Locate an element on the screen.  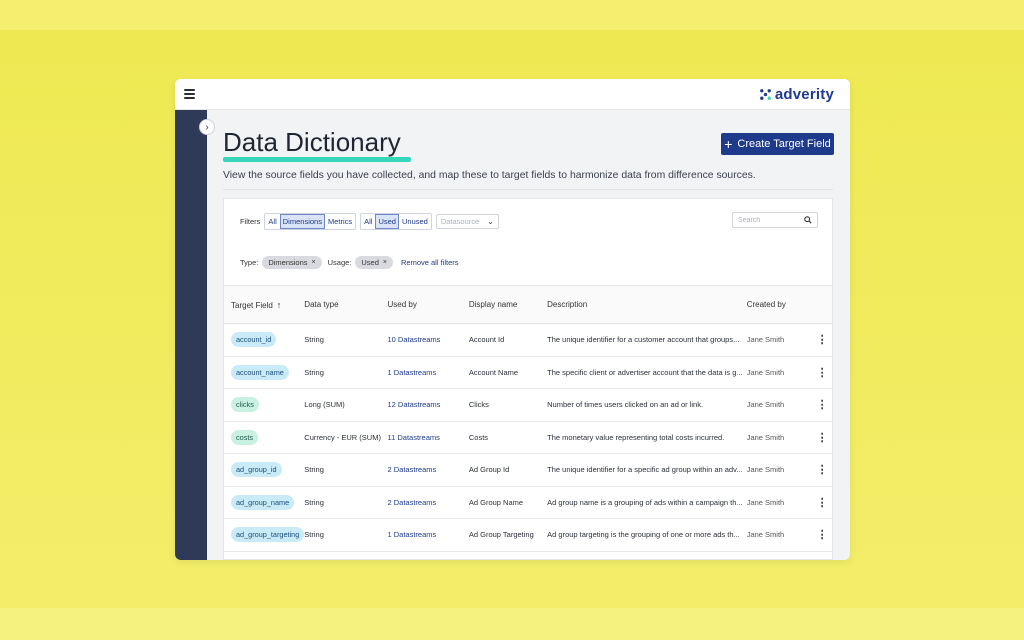
cell-display-name: Costs is located at coordinates (508, 437).